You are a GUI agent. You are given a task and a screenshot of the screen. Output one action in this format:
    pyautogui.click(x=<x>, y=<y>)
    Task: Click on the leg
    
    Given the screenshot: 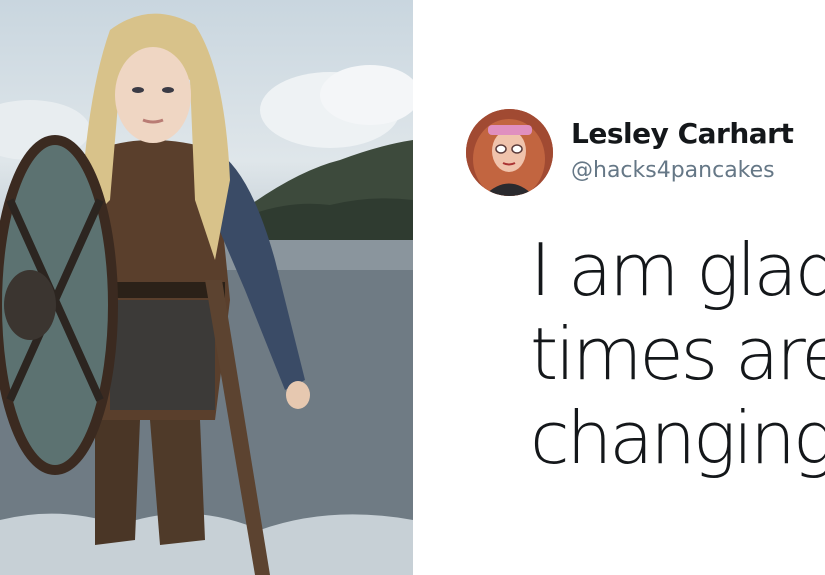 What is the action you would take?
    pyautogui.click(x=117, y=482)
    